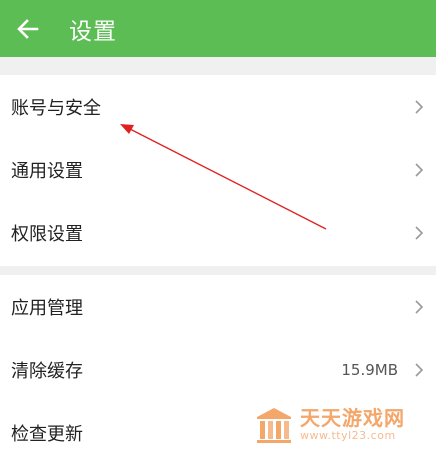 Image resolution: width=436 pixels, height=450 pixels. I want to click on watermark-name: 天天游戏网, so click(352, 418).